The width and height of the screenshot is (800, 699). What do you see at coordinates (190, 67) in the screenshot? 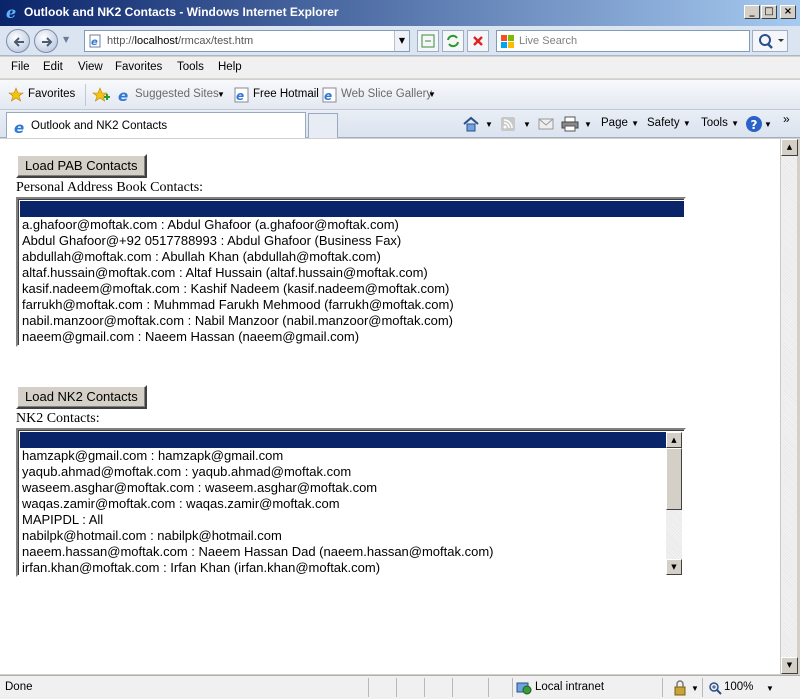
I see `menu-tools: Tools` at bounding box center [190, 67].